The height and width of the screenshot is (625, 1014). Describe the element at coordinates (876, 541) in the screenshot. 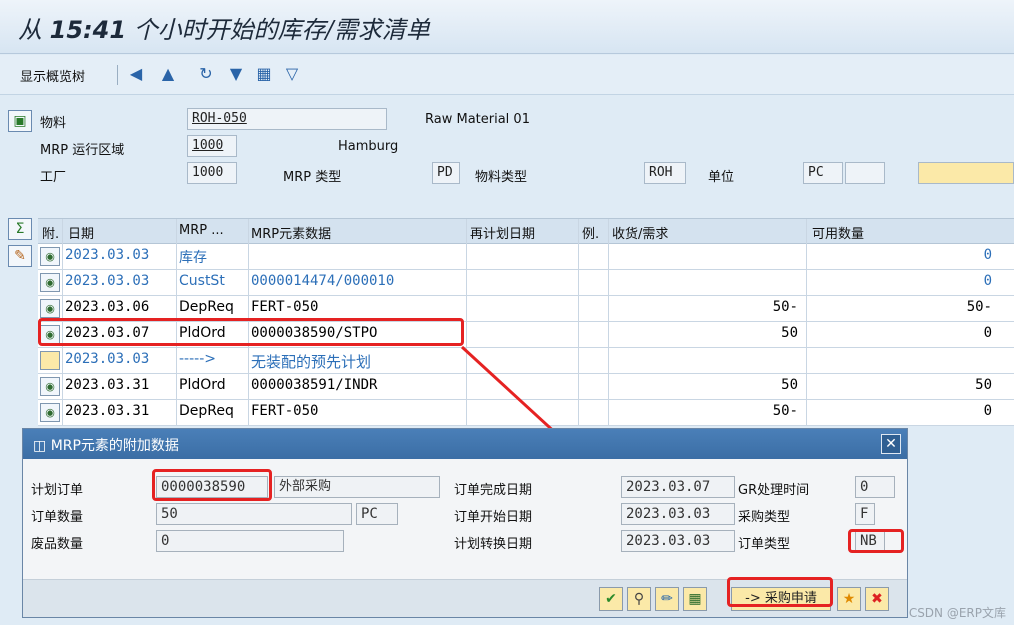

I see `highlight-order-type-field` at that location.